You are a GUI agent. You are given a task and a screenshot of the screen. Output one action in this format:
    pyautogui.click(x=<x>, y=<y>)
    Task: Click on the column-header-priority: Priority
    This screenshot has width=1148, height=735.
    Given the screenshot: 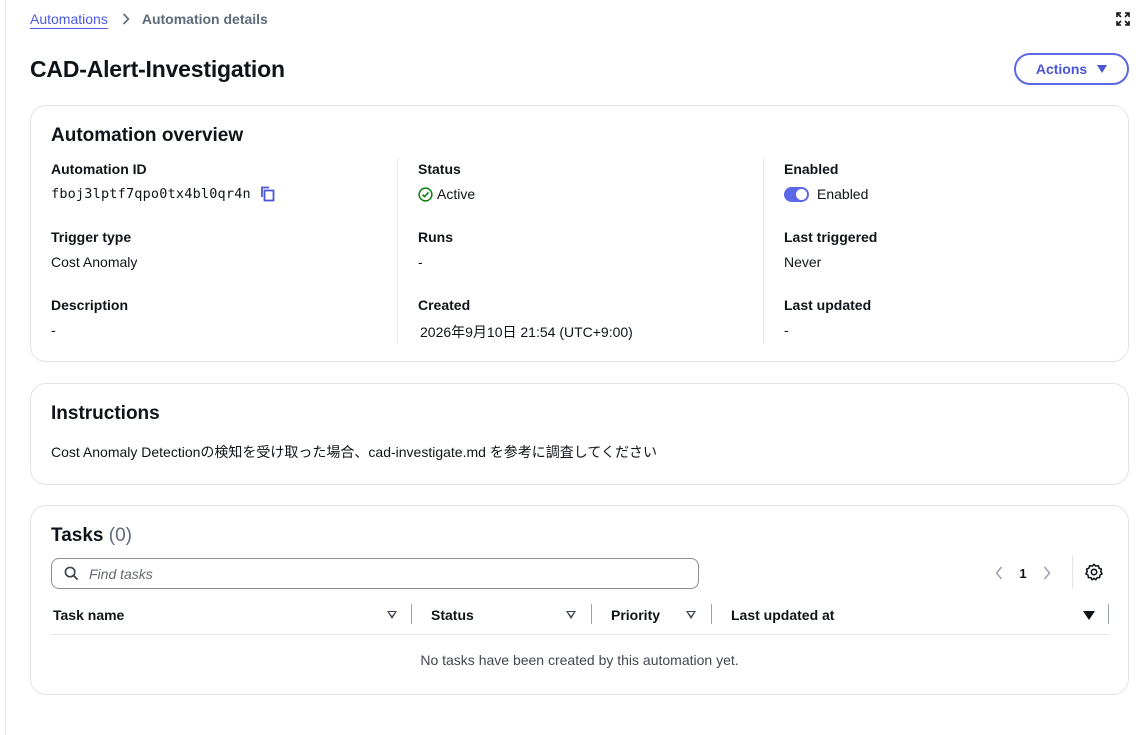 What is the action you would take?
    pyautogui.click(x=666, y=615)
    